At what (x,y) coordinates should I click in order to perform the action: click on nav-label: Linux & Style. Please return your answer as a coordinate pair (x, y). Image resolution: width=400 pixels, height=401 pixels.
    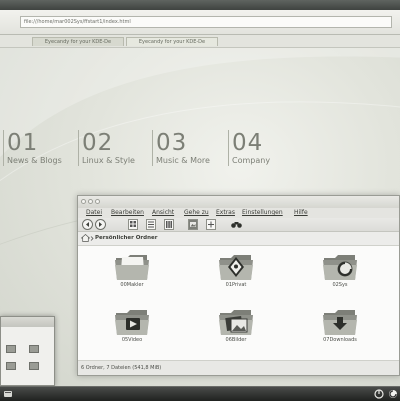
    Looking at the image, I should click on (108, 160).